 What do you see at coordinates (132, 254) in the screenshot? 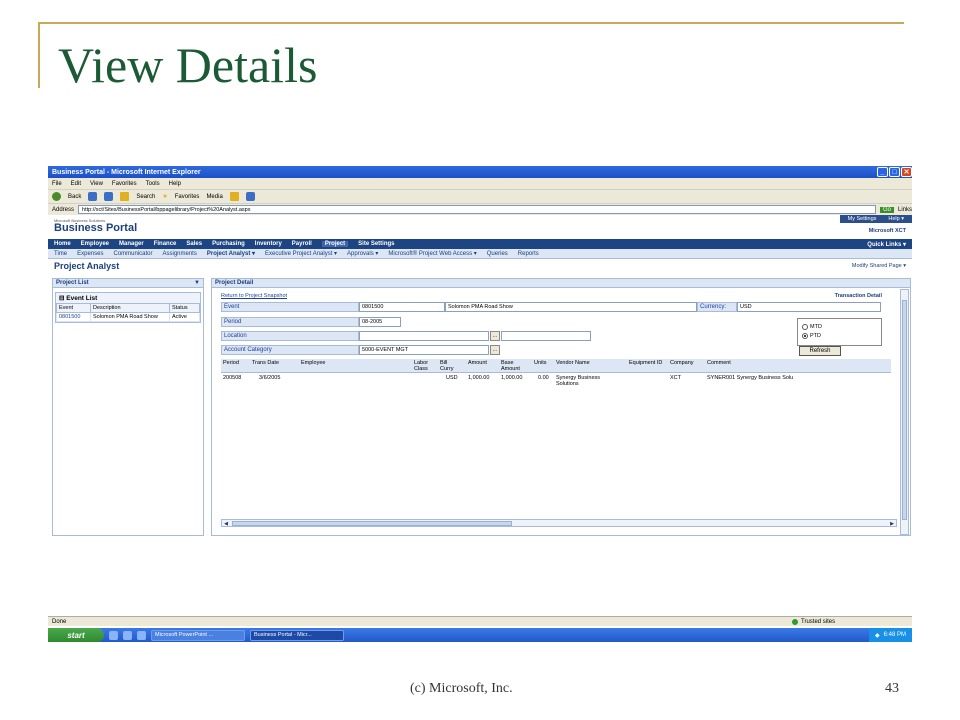
I see `subnav-communicator: Communicator` at bounding box center [132, 254].